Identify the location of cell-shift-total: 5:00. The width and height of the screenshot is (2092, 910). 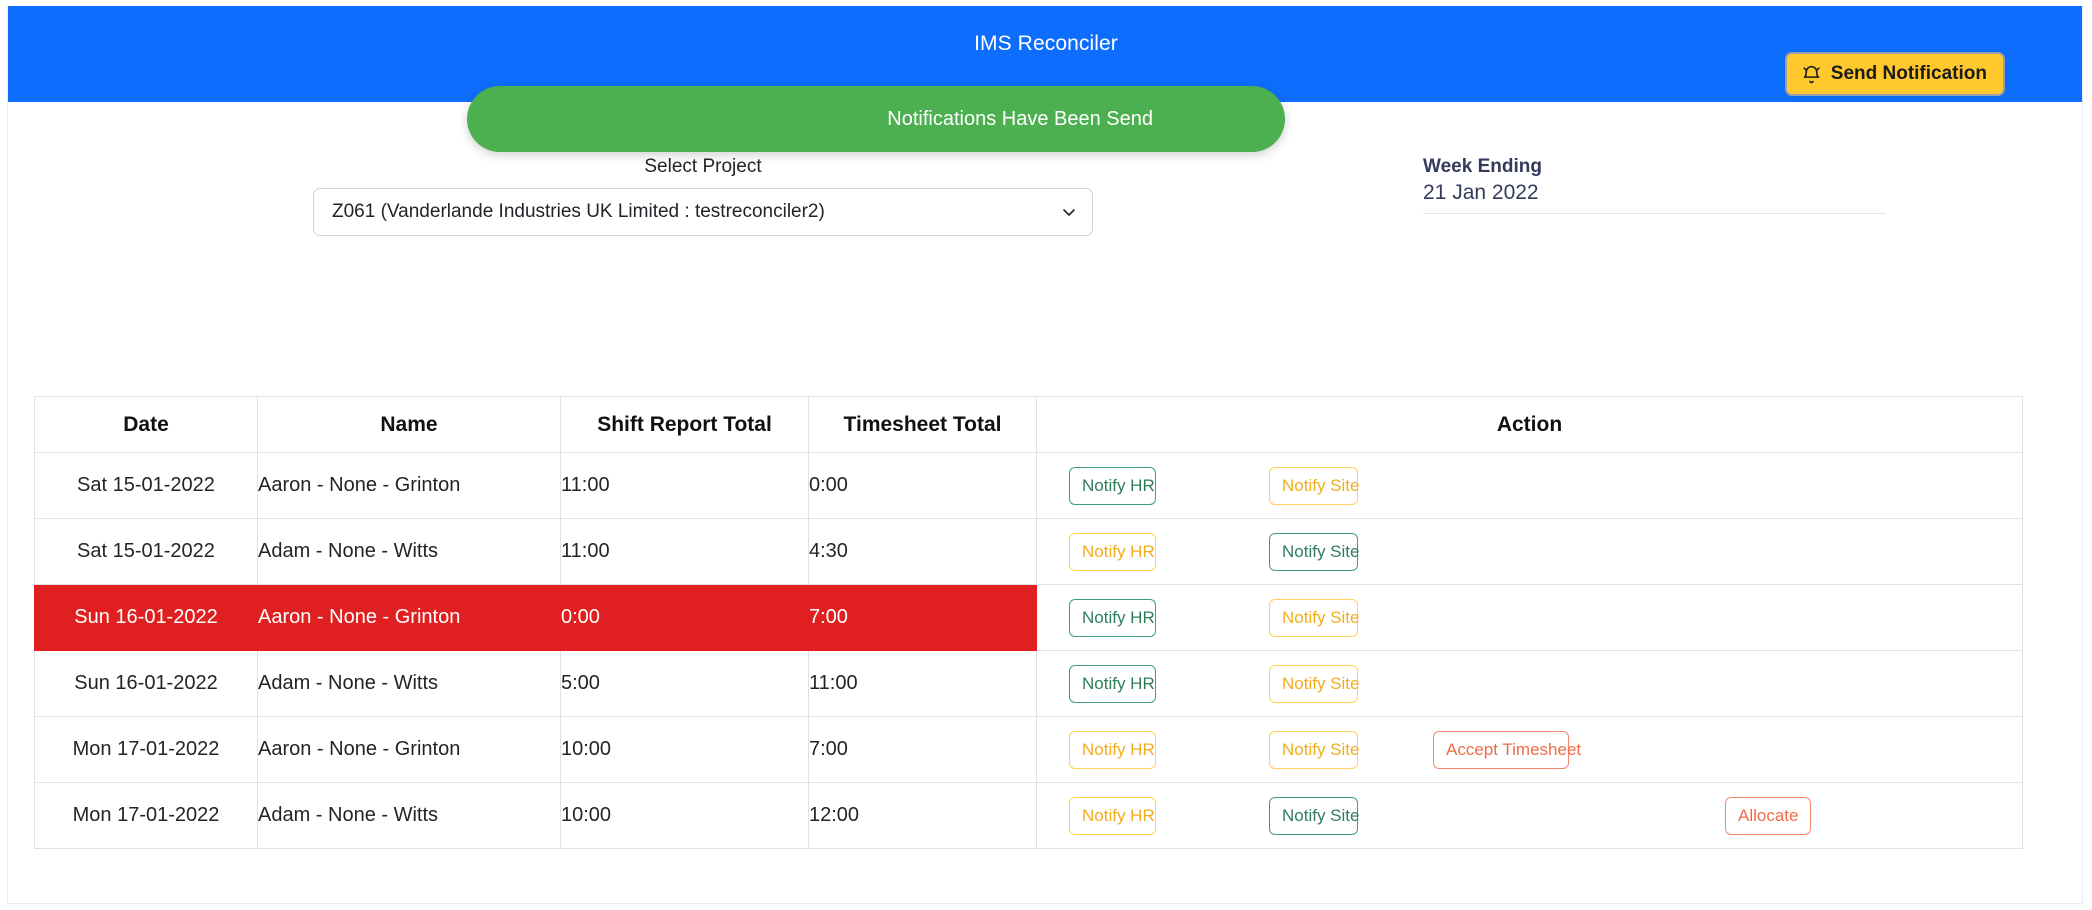
(684, 683).